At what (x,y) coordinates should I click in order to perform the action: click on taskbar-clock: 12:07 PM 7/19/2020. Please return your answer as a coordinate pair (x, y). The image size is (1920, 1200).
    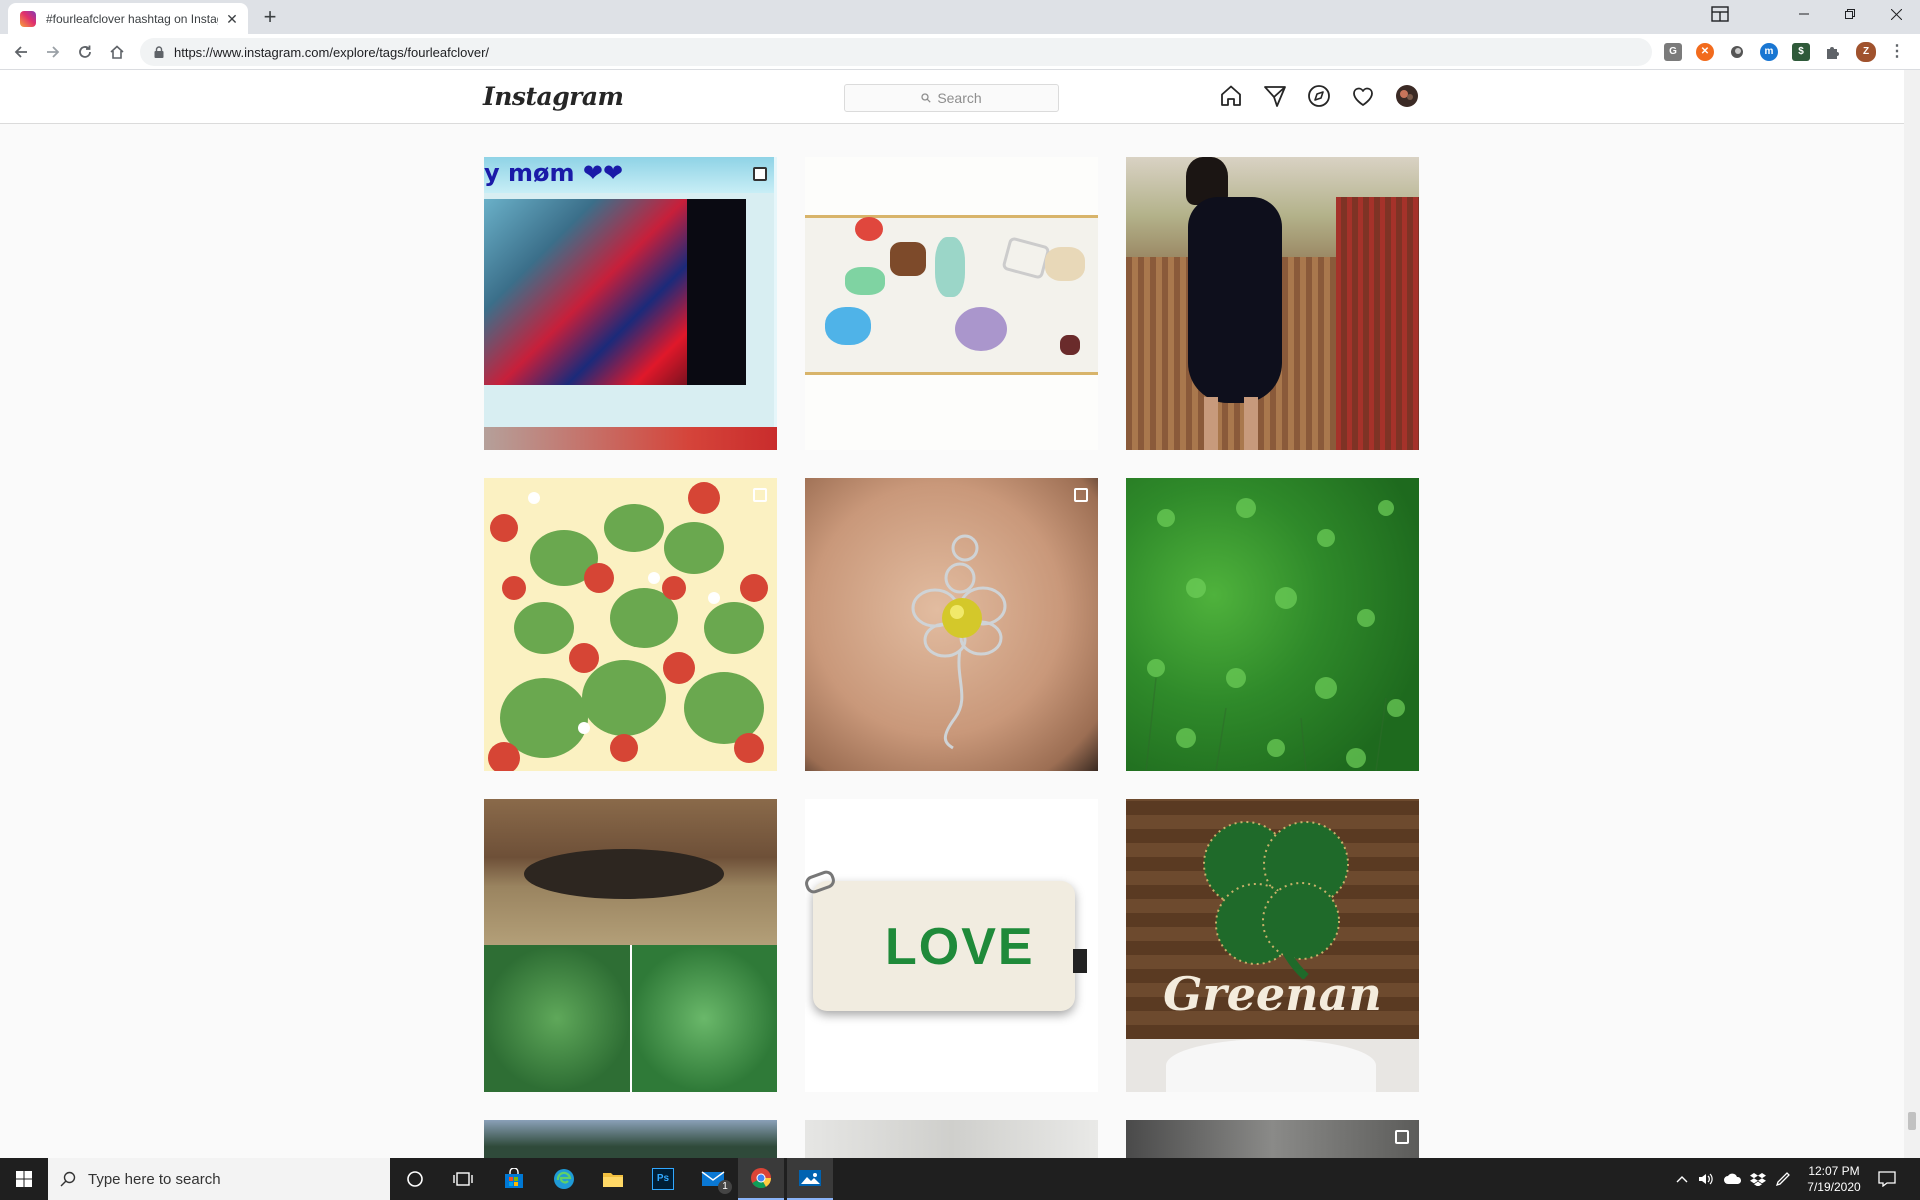
    Looking at the image, I should click on (1834, 1179).